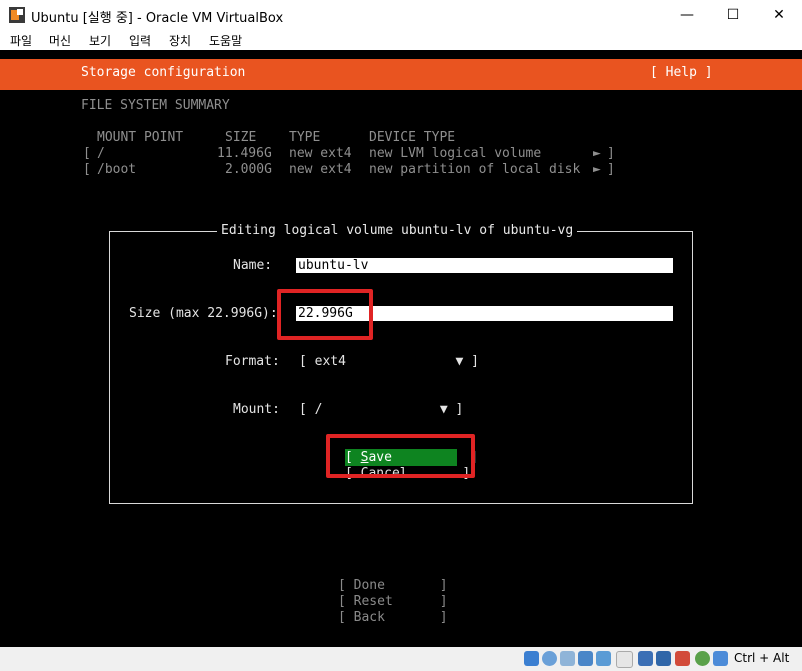 This screenshot has height=671, width=802. What do you see at coordinates (389, 361) in the screenshot?
I see `format-select: [ ext4 ▼ ]` at bounding box center [389, 361].